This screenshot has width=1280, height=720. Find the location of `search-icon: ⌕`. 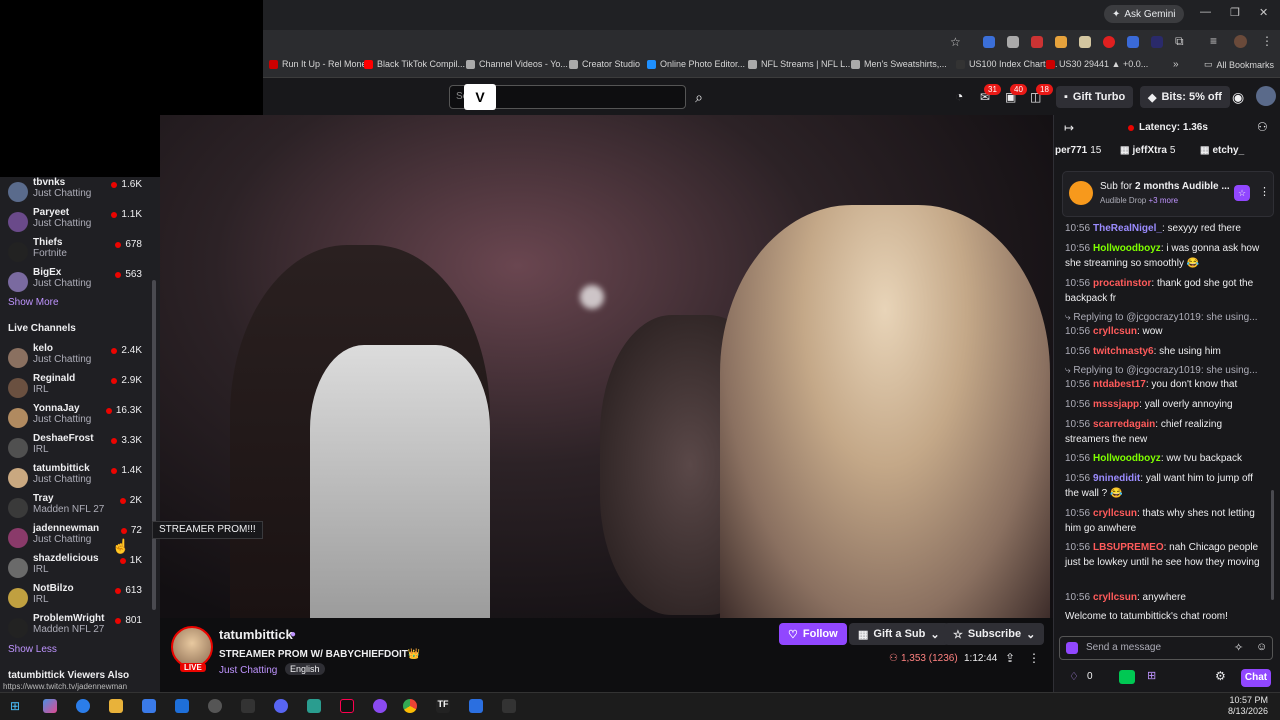

search-icon: ⌕ is located at coordinates (699, 97).